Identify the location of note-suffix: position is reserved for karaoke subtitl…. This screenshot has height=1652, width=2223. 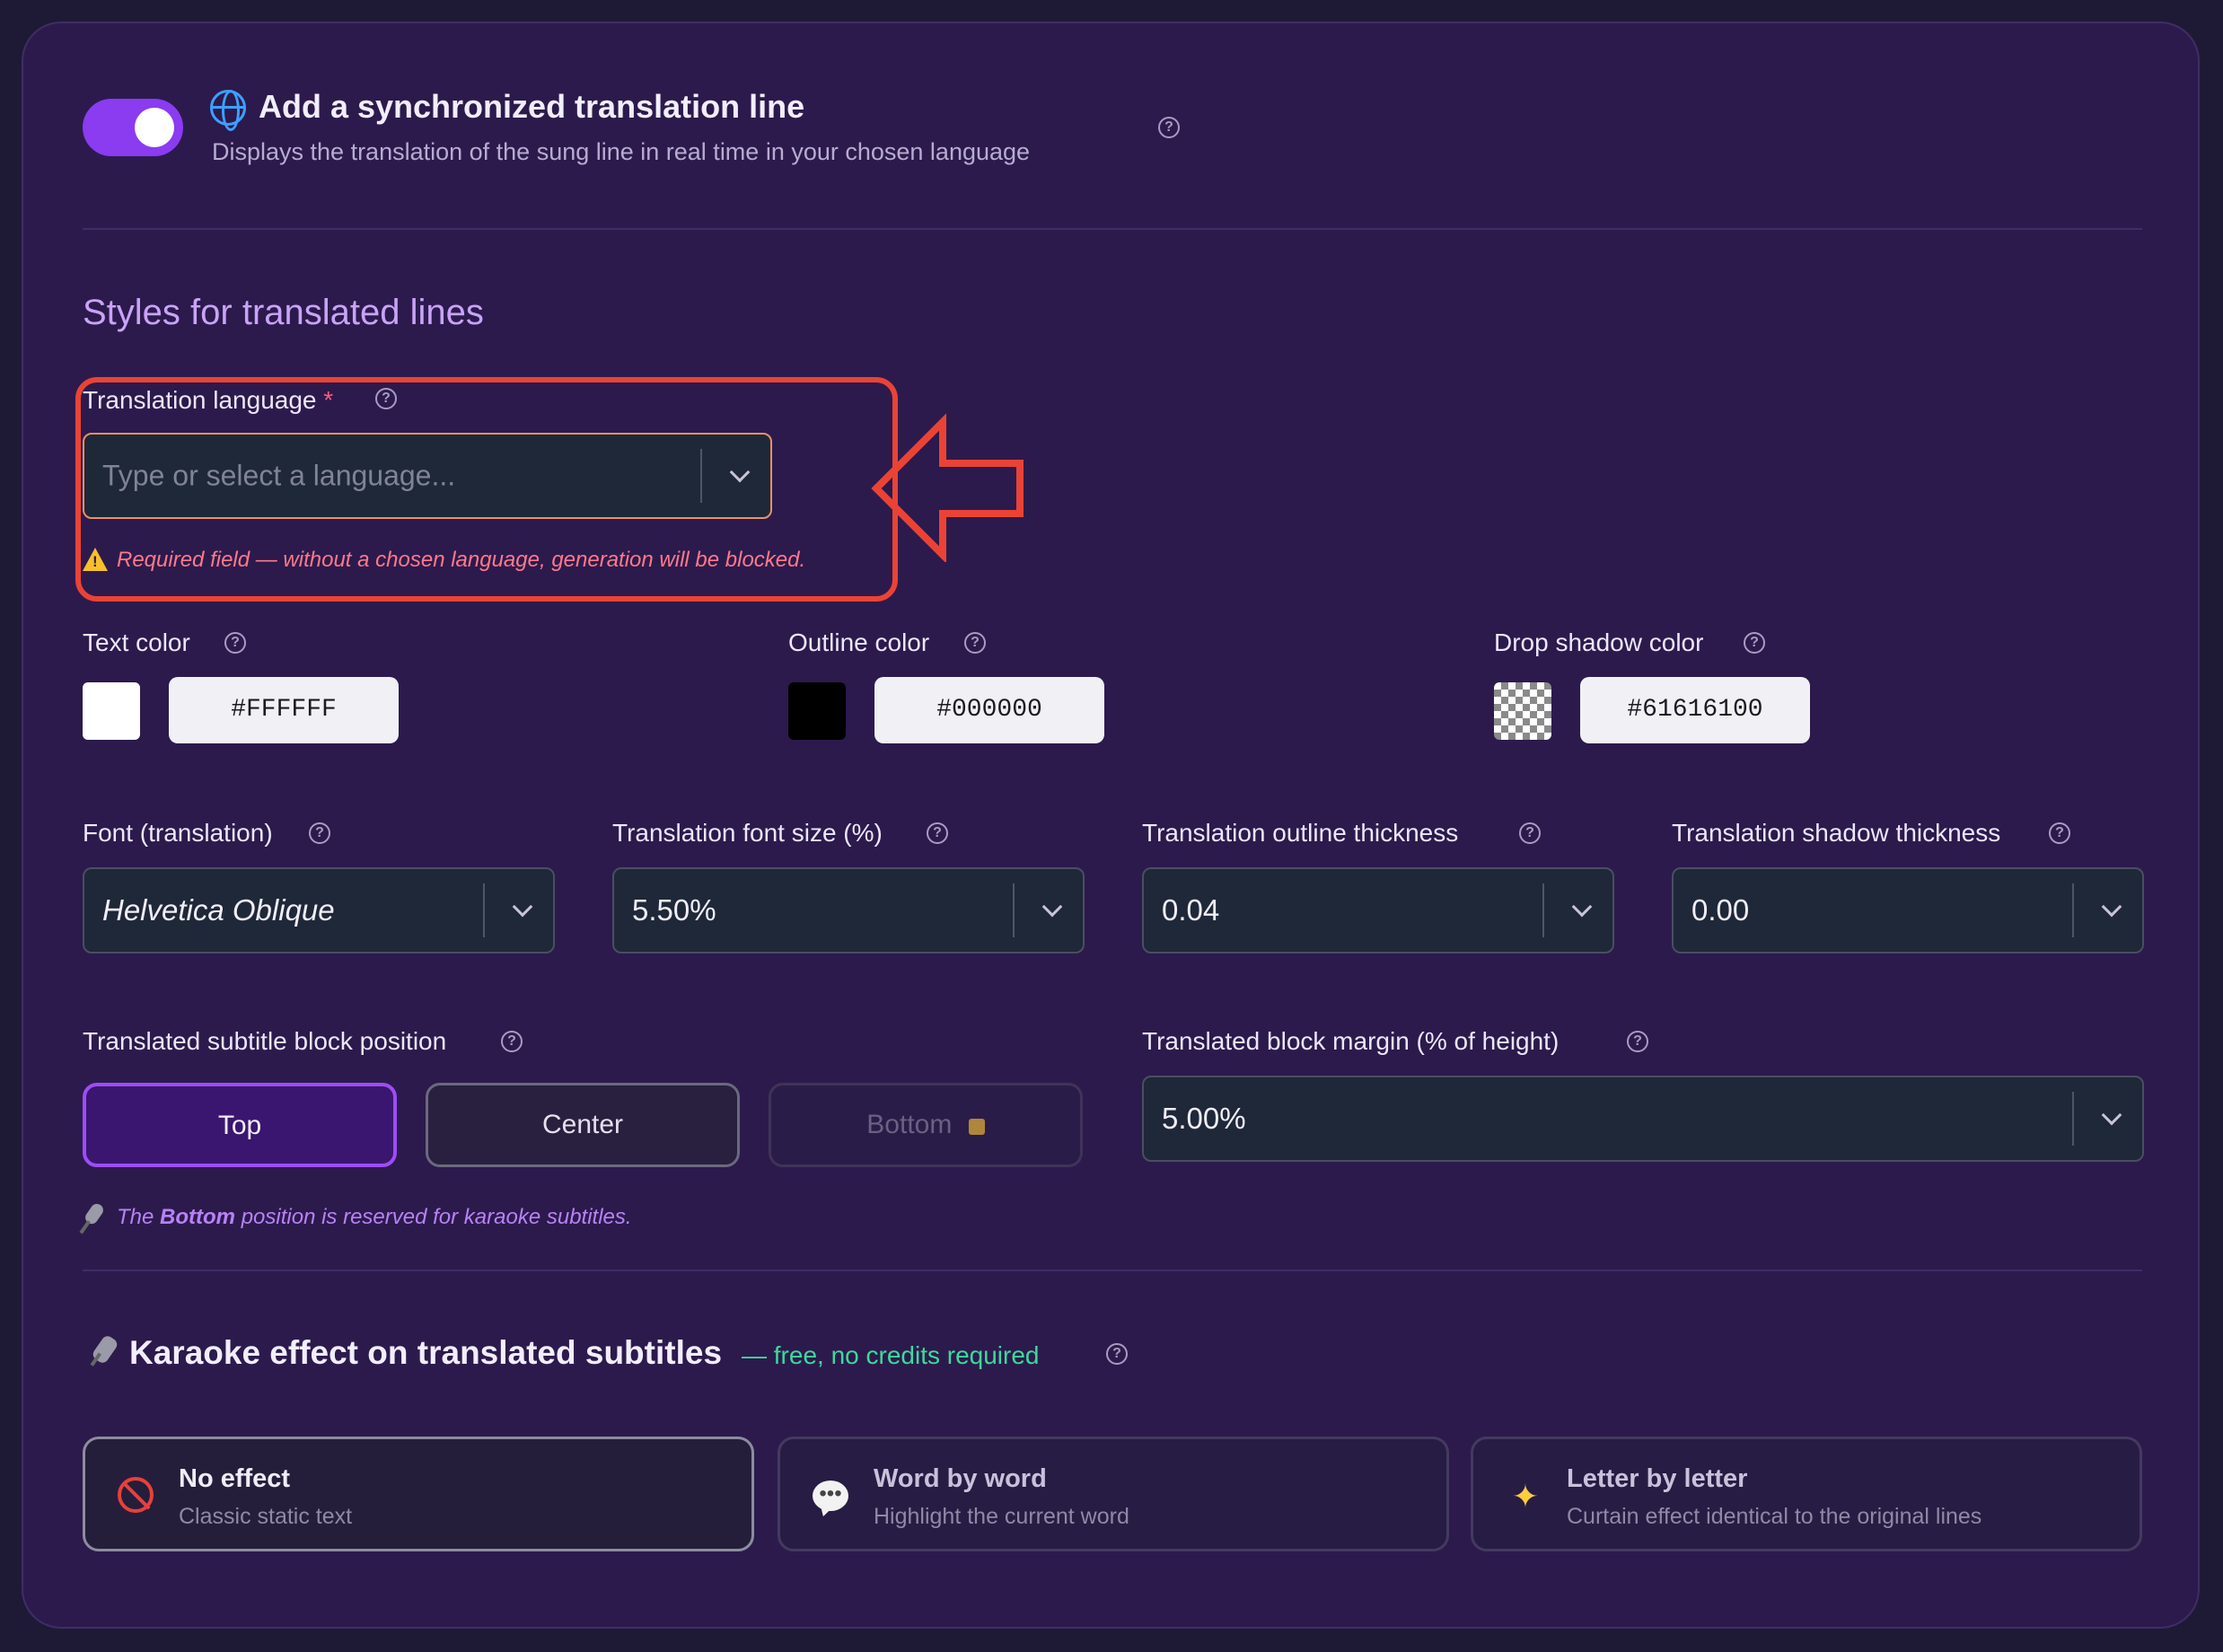
(436, 1217).